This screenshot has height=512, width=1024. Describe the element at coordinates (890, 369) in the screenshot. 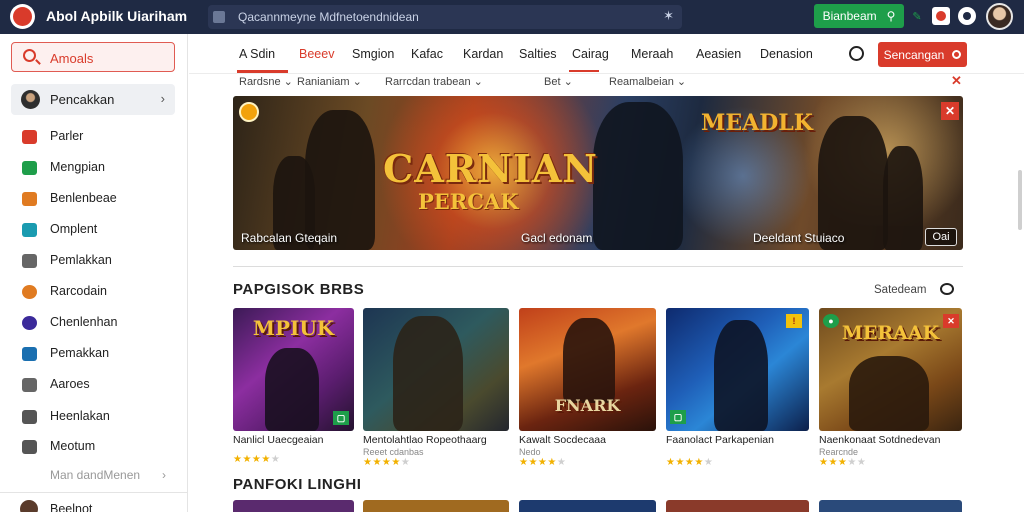

I see `game-card-art: MERAAK ✕ ●` at that location.